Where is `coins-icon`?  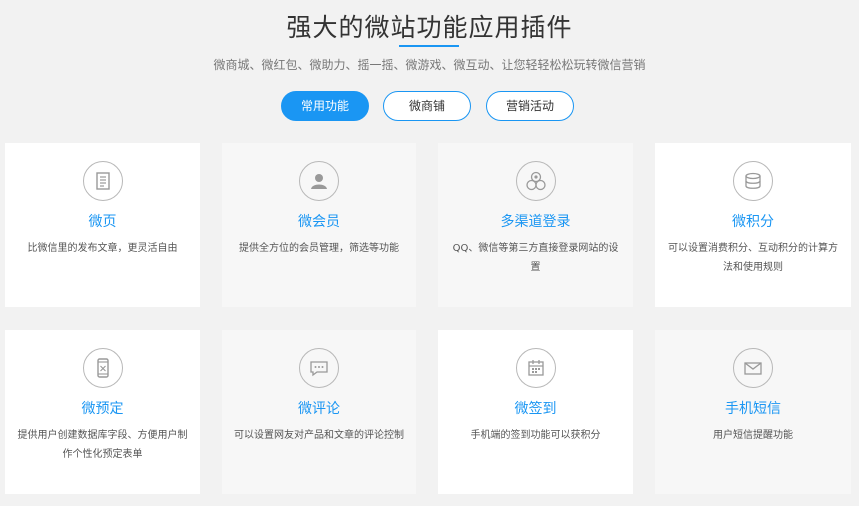
coins-icon is located at coordinates (753, 181).